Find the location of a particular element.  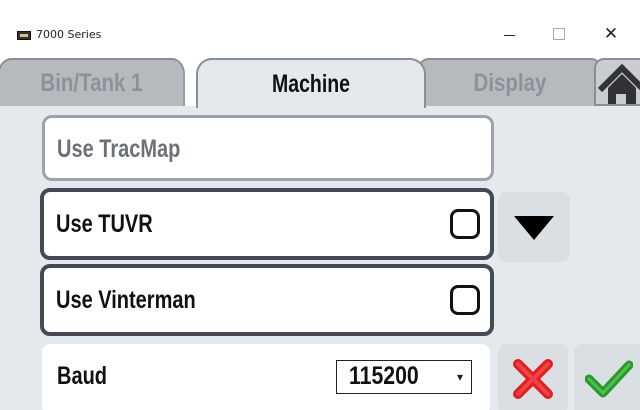

baud-value: 115200 is located at coordinates (384, 376).